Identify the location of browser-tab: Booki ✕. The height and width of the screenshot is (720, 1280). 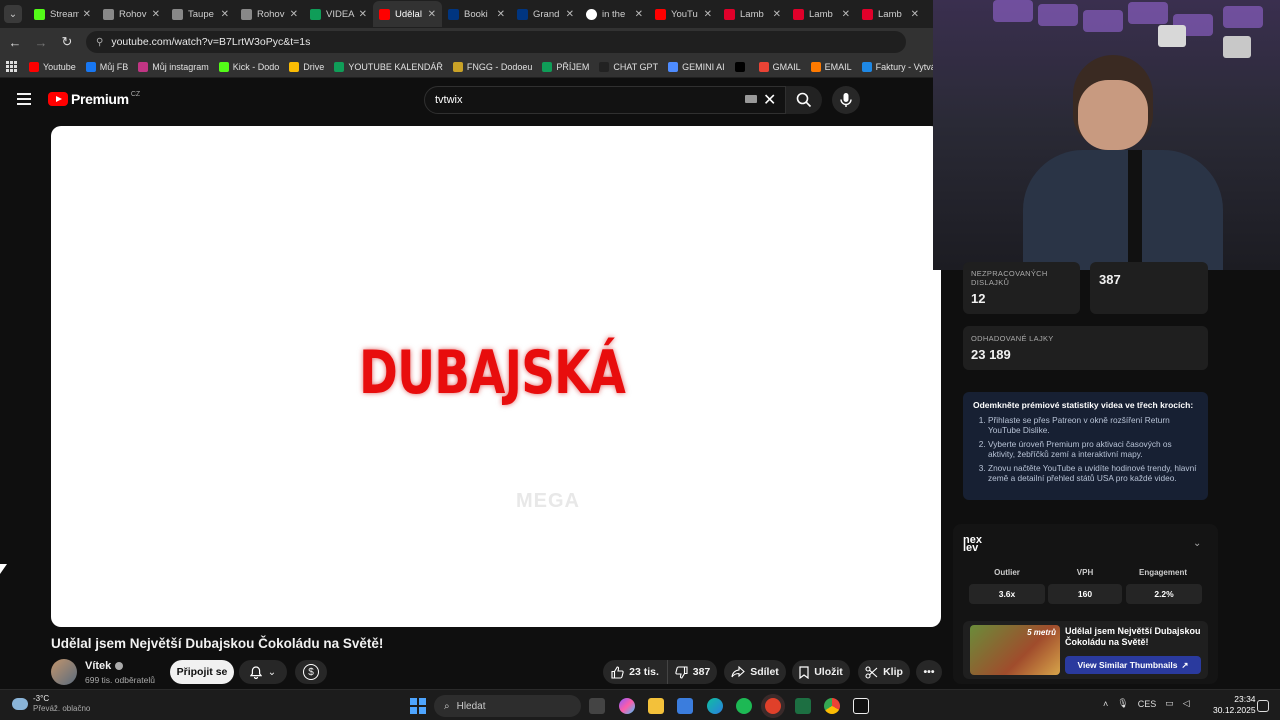
(476, 14).